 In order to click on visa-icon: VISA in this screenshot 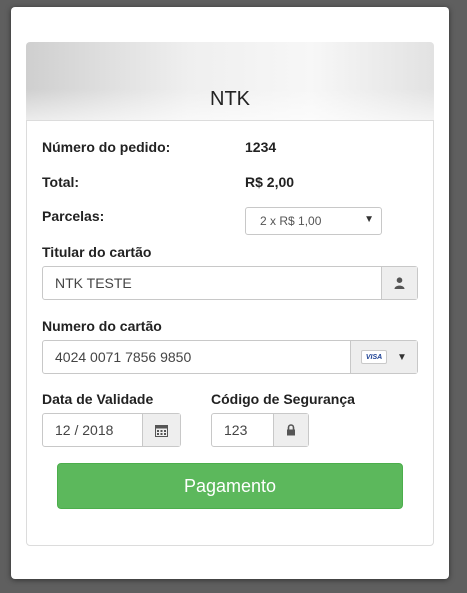, I will do `click(374, 357)`.